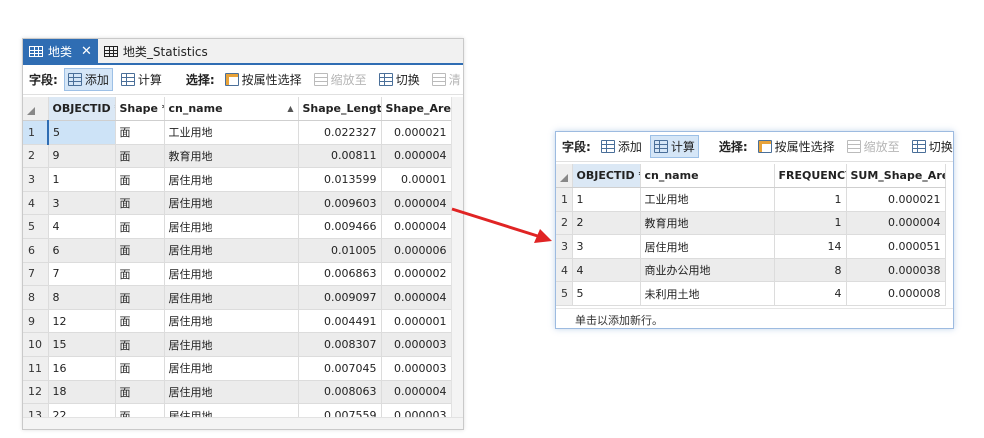 The image size is (984, 438). Describe the element at coordinates (896, 270) in the screenshot. I see `table-cell: 0.000038` at that location.